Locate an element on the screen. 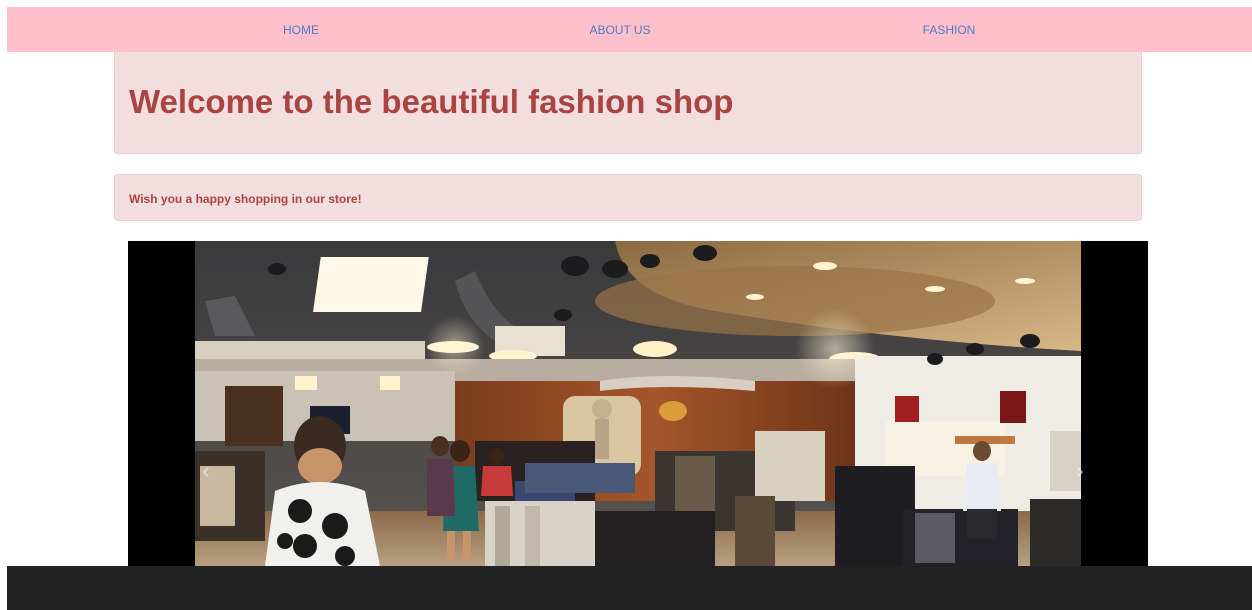 The width and height of the screenshot is (1252, 610). carousel-next-control: › is located at coordinates (1080, 471).